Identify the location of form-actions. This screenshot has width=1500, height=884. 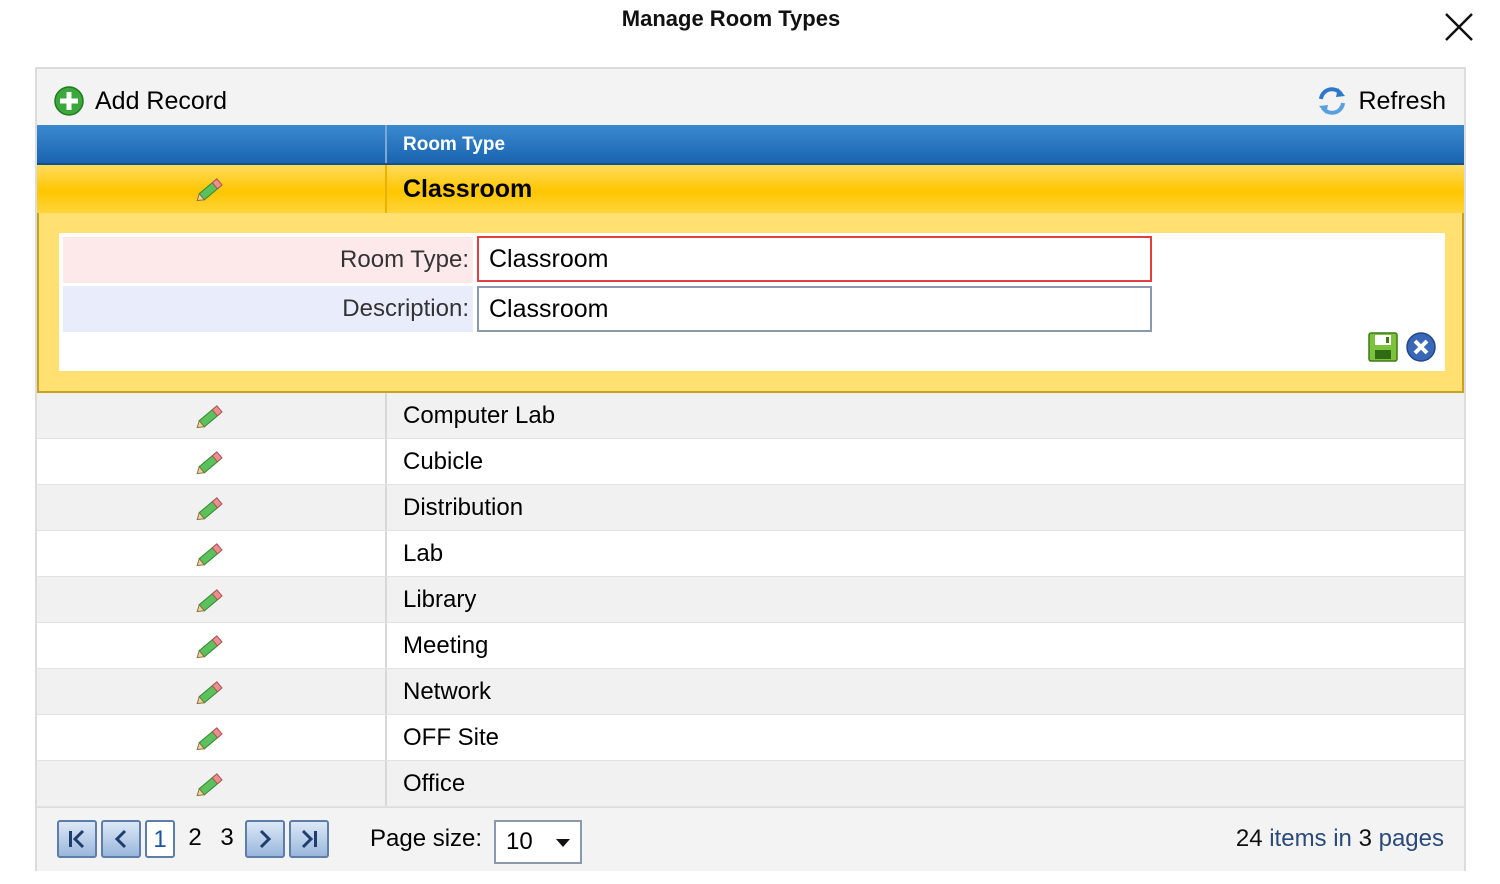
(1402, 347).